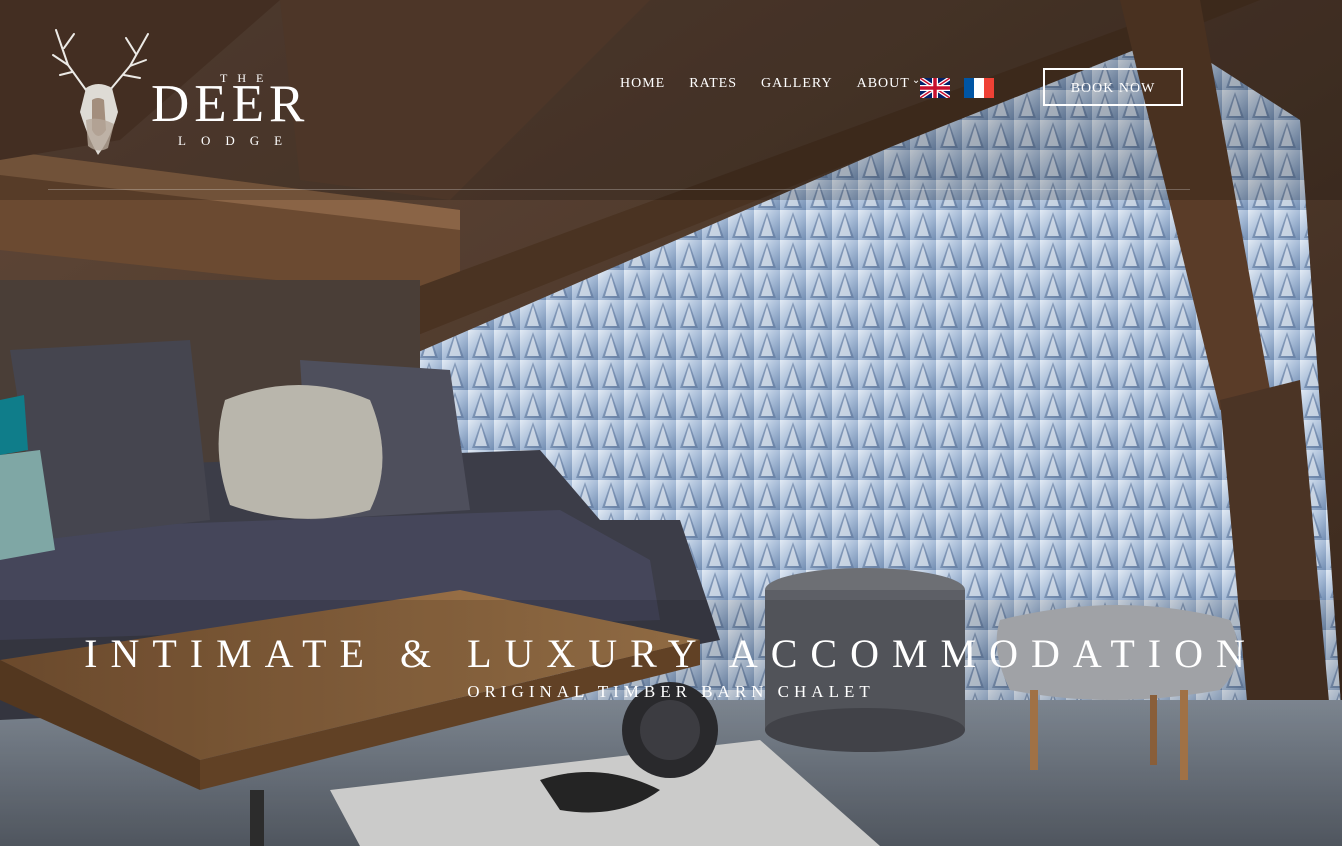  I want to click on main-nav: HOME RATES GALLERY ABOUT ⌄, so click(771, 83).